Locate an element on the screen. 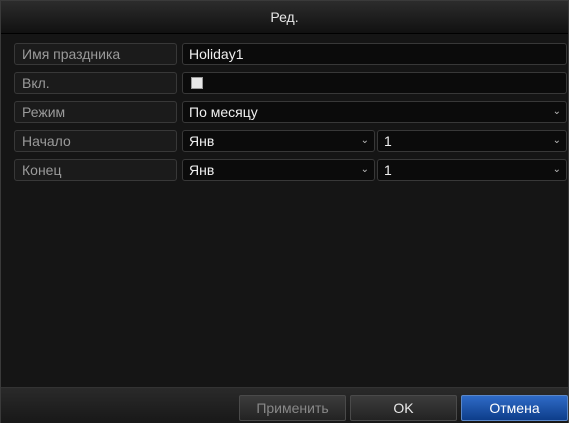 The height and width of the screenshot is (423, 569). cancel-button: Отмена is located at coordinates (514, 408).